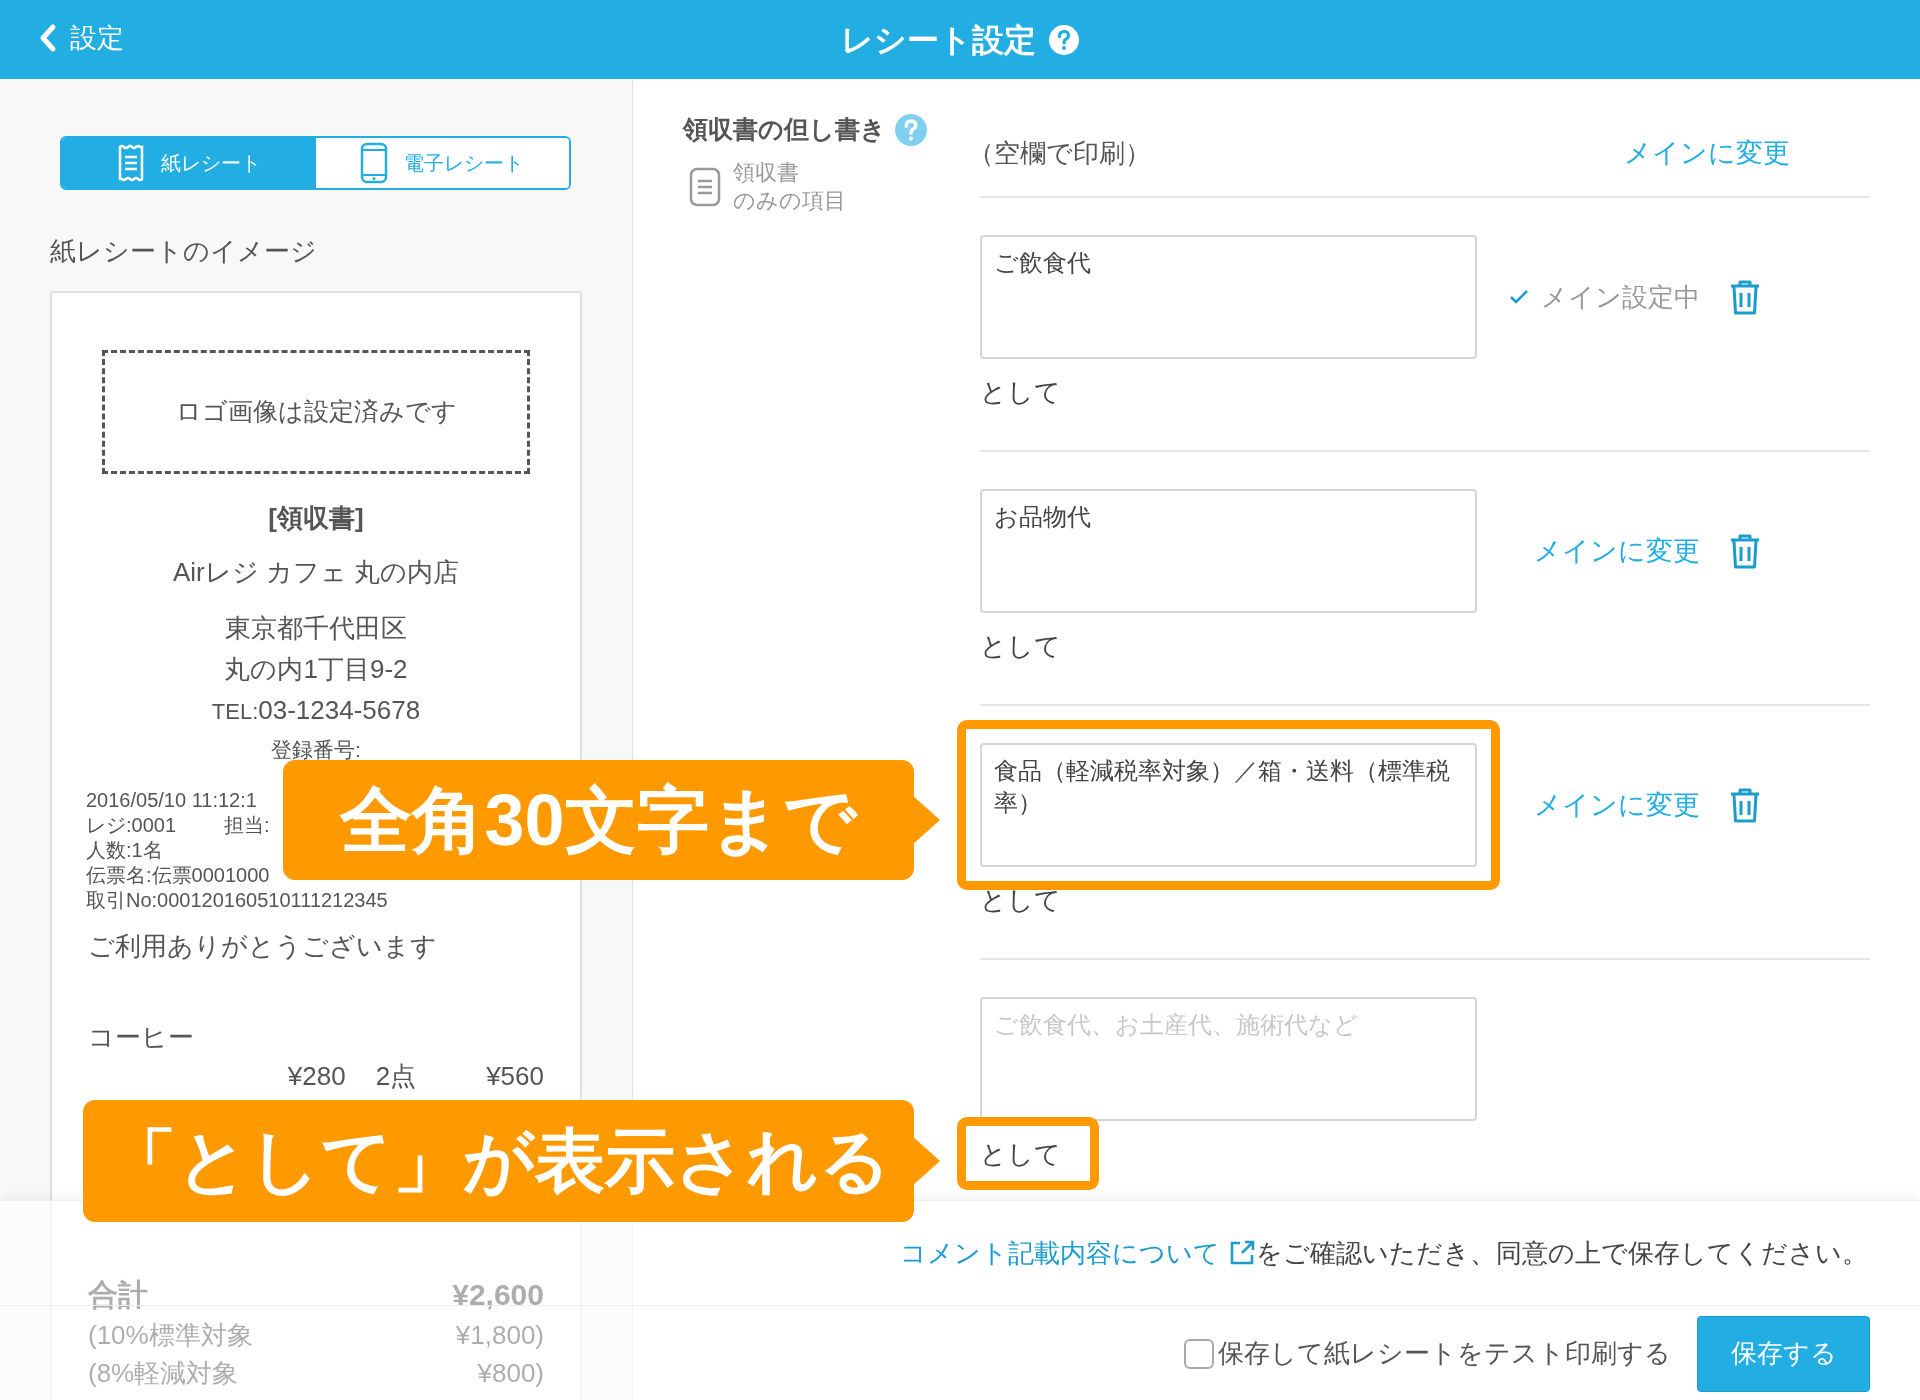 Image resolution: width=1920 pixels, height=1400 pixels. Describe the element at coordinates (171, 800) in the screenshot. I see `detail-text: 2016/05/10 11:12:1` at that location.